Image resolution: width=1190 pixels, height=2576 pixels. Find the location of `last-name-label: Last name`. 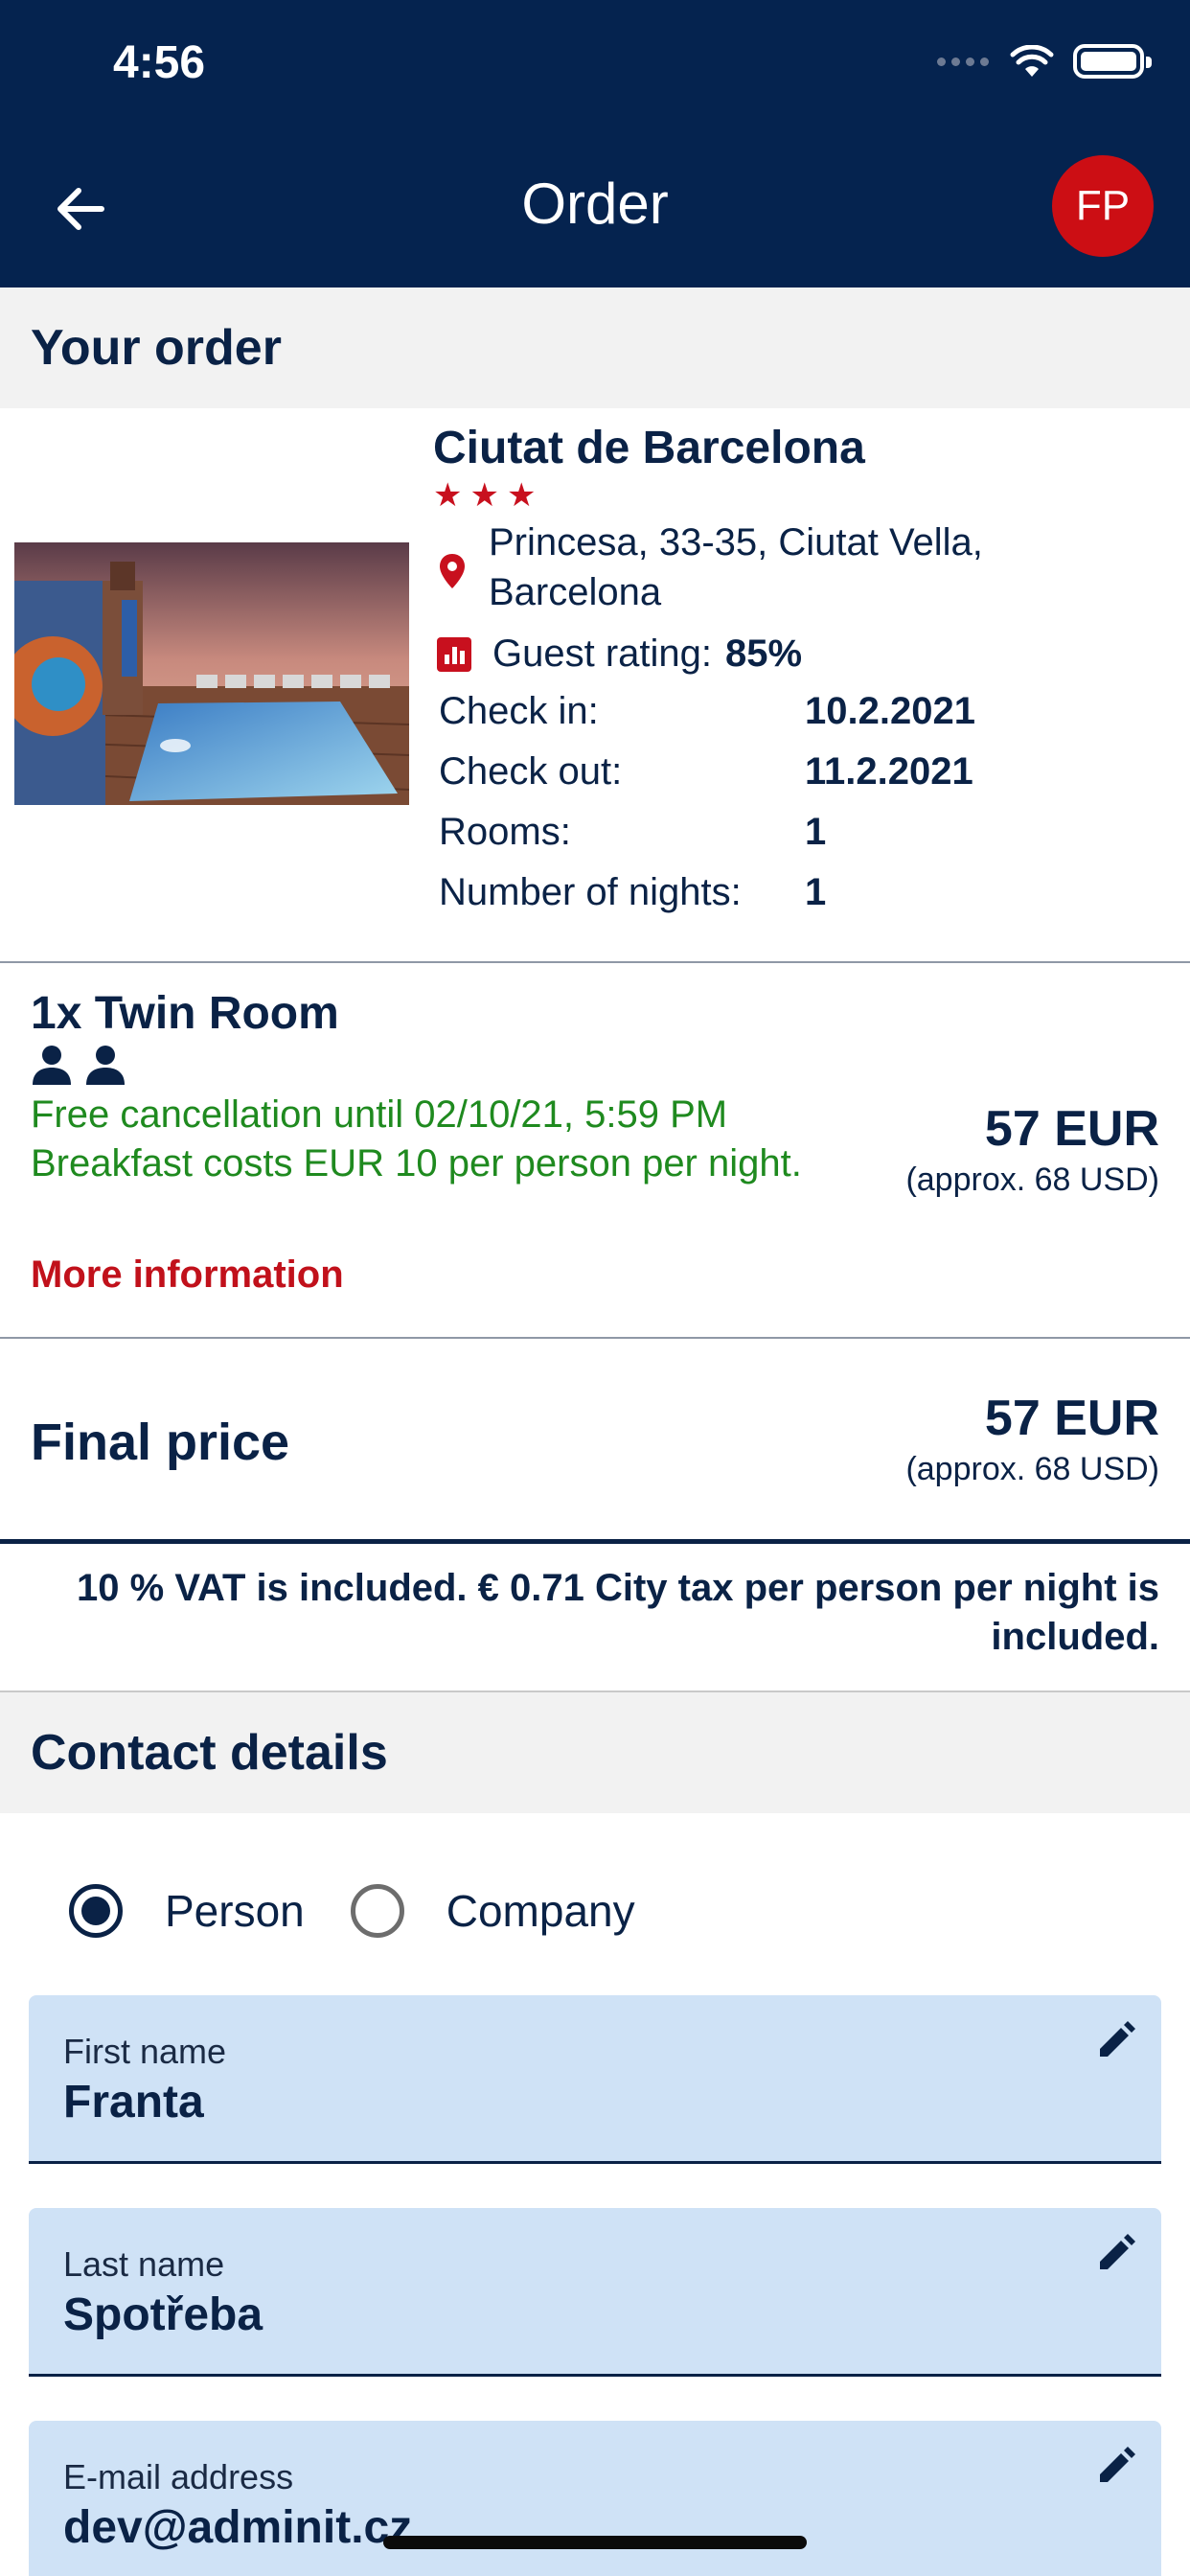

last-name-label: Last name is located at coordinates (144, 2264).